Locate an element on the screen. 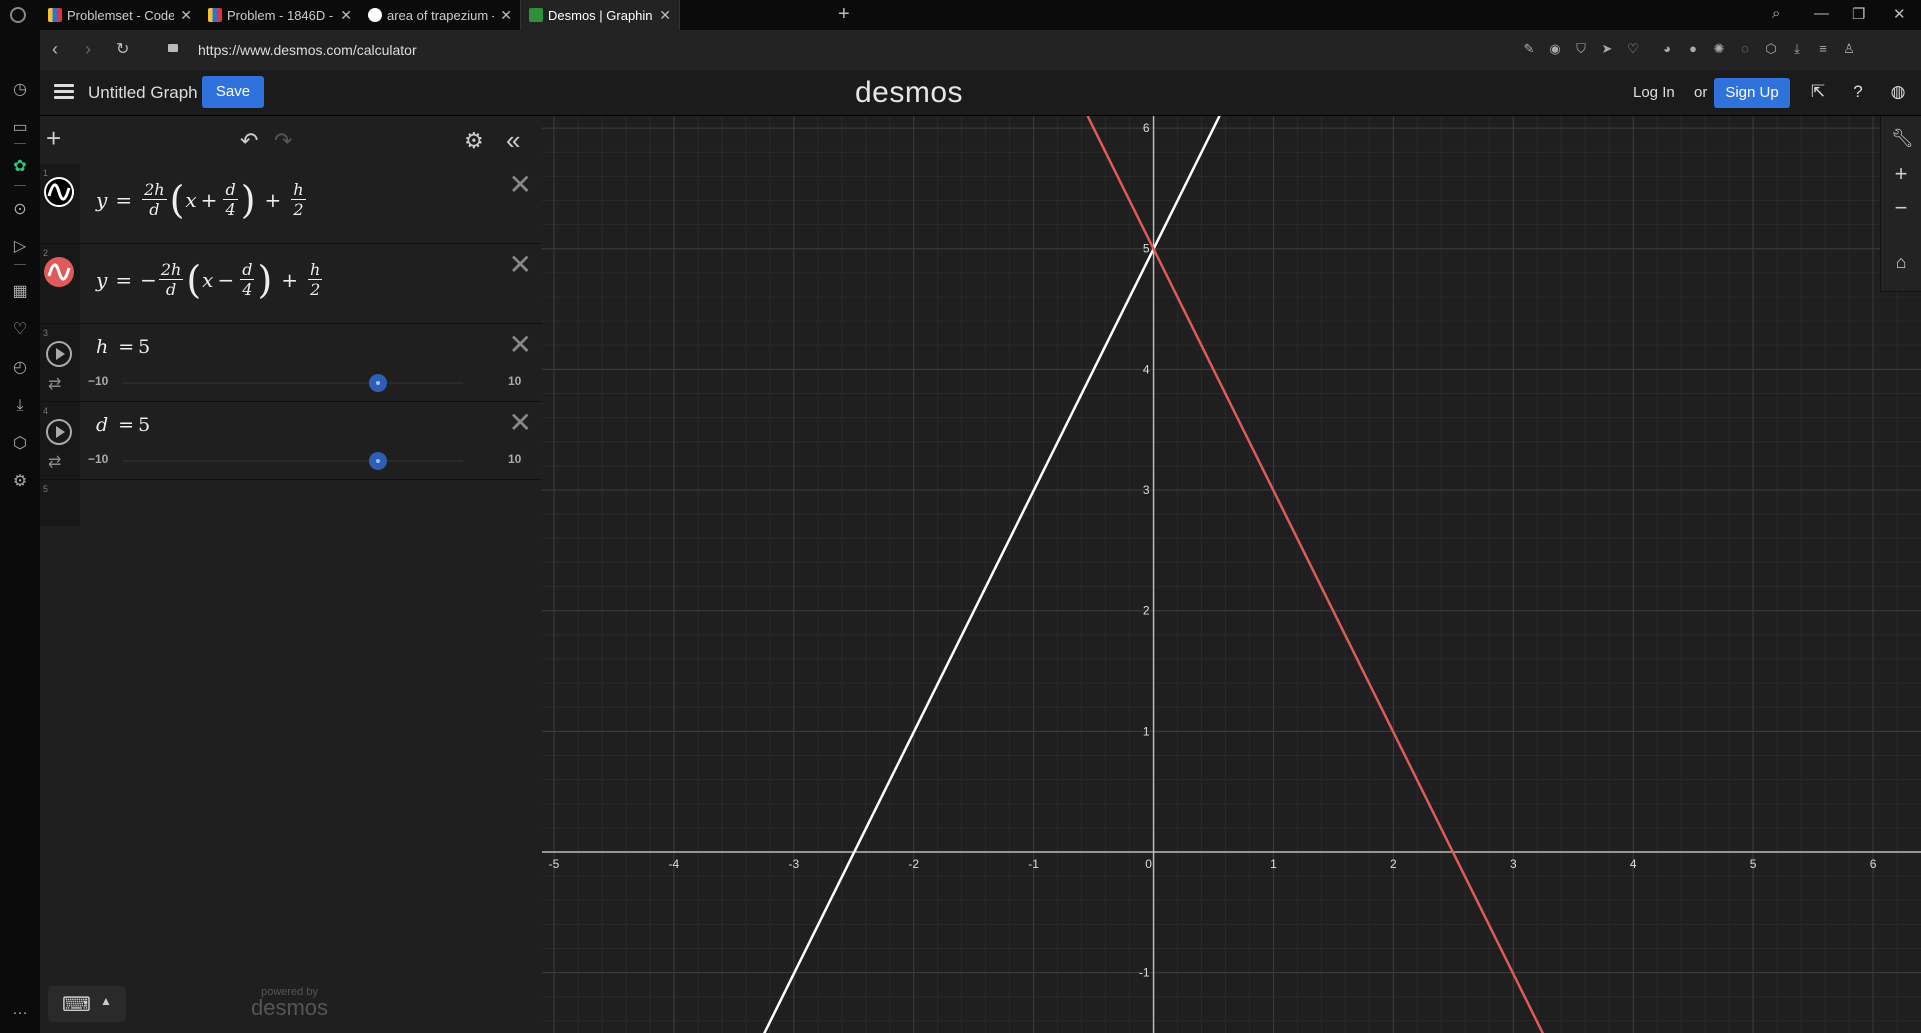 This screenshot has height=1033, width=1921. speed-dial-icon: ◷ is located at coordinates (20, 90).